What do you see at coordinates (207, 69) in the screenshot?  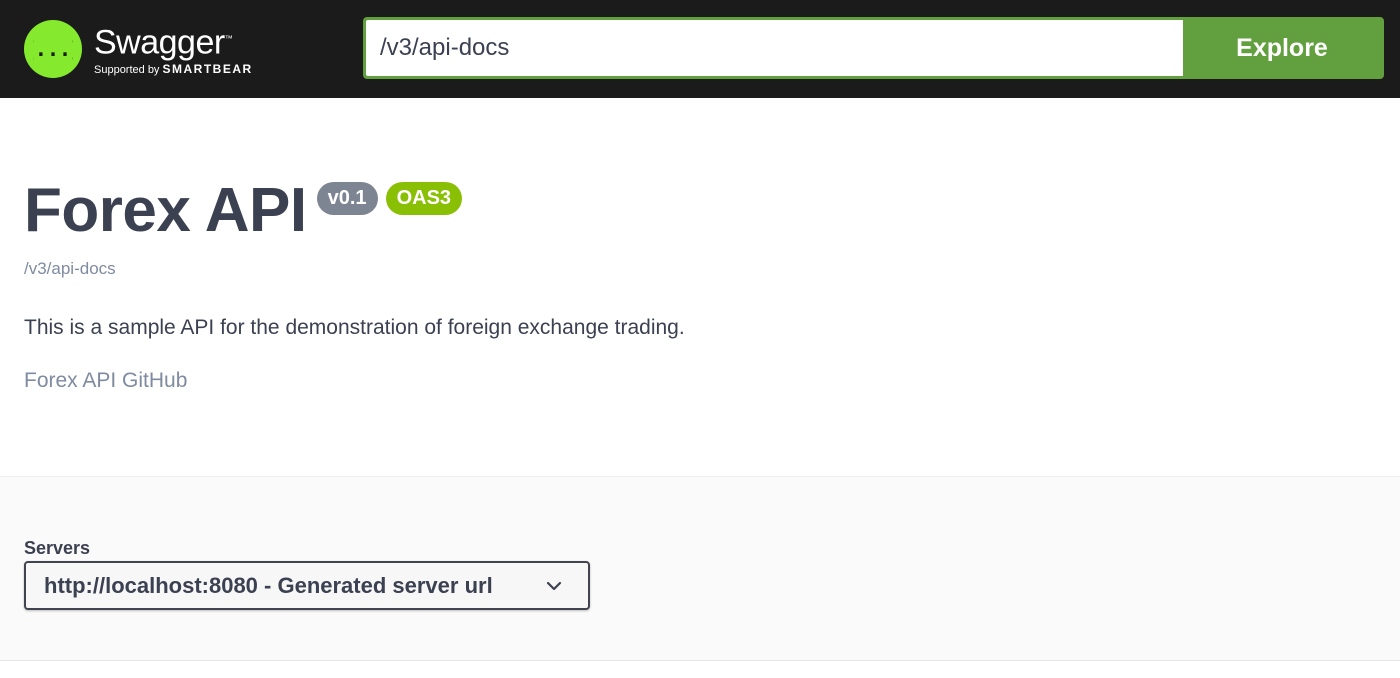 I see `logo-sub-brand: SMARTBEAR` at bounding box center [207, 69].